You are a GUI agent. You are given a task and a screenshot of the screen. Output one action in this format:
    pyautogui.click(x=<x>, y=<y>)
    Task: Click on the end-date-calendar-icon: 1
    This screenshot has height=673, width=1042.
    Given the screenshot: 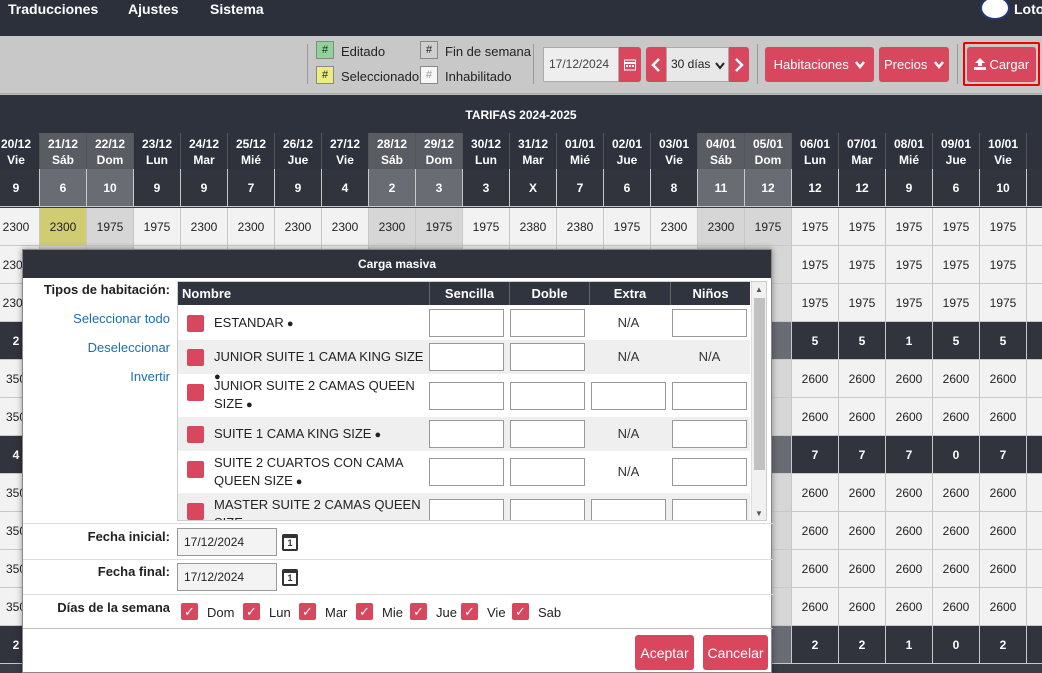 What is the action you would take?
    pyautogui.click(x=290, y=577)
    